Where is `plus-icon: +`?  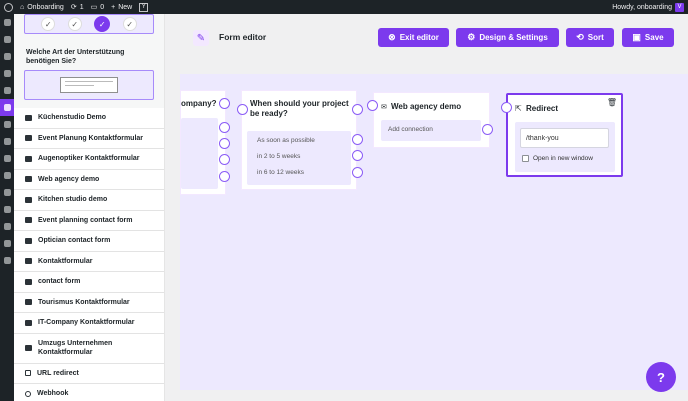 plus-icon: + is located at coordinates (113, 7).